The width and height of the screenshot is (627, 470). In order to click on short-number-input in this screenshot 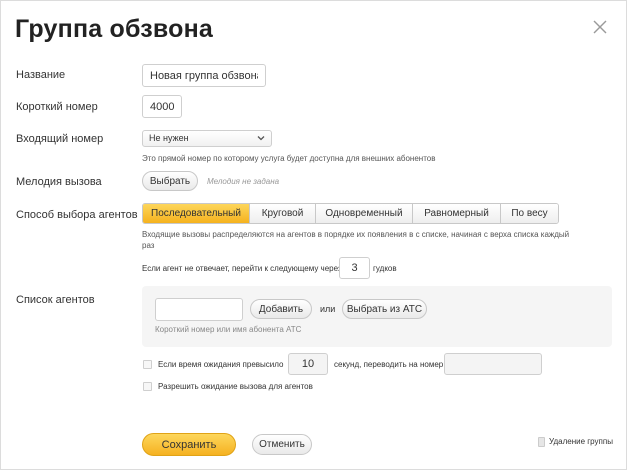, I will do `click(162, 106)`.